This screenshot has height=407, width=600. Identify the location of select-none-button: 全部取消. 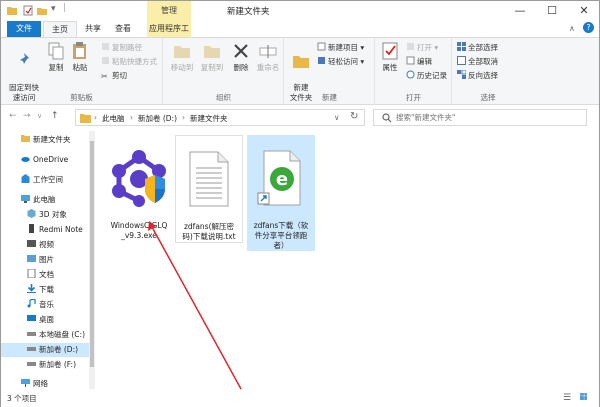
(477, 62).